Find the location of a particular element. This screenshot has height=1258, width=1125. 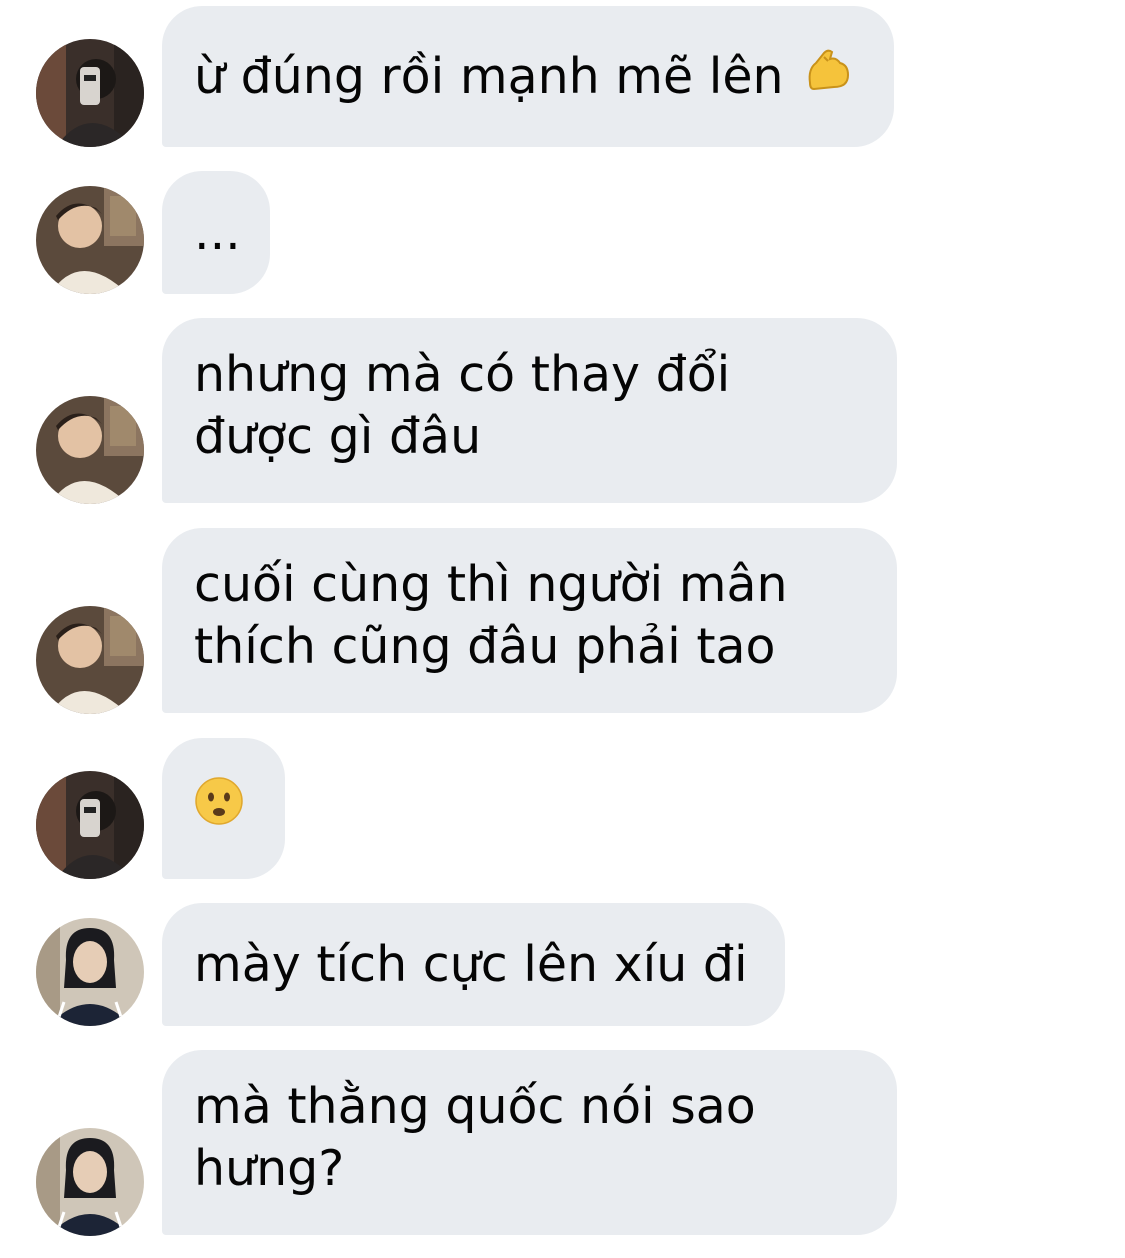

message-bubble: ừ đúng rồi mạnh mẽ lên is located at coordinates (528, 76).